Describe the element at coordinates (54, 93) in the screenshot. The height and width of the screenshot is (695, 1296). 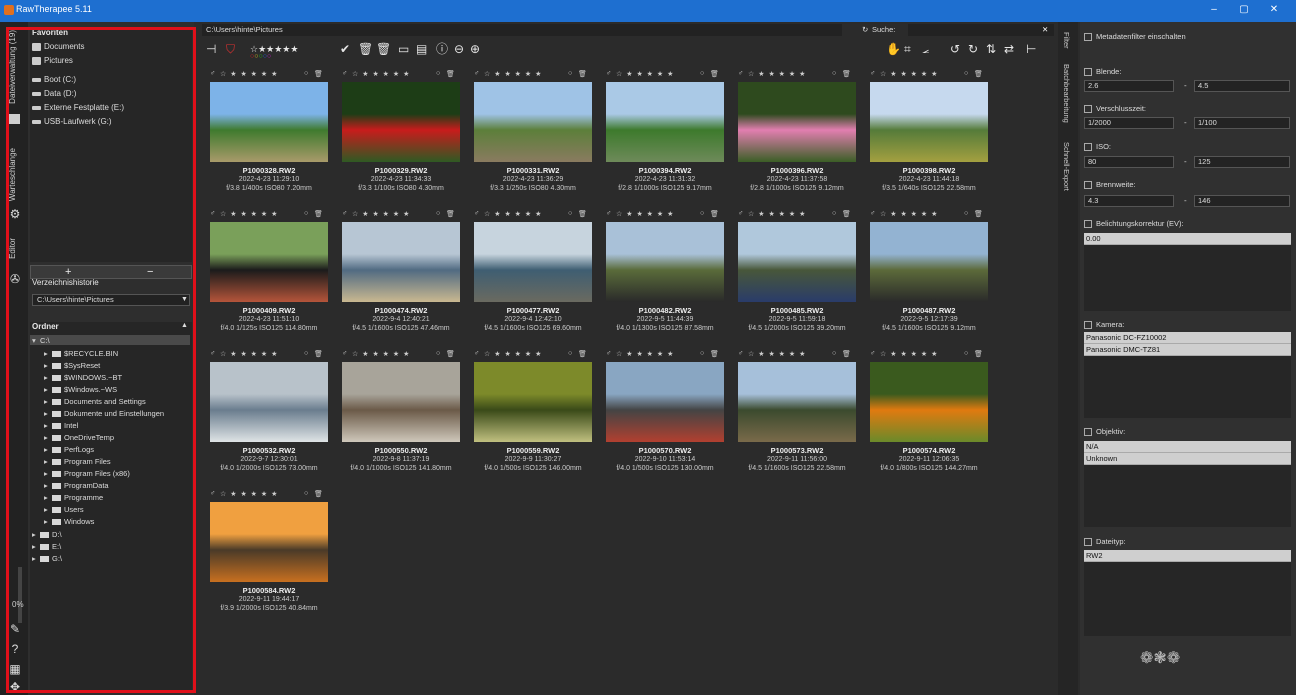
I see `drive-data: Data (D:)` at that location.